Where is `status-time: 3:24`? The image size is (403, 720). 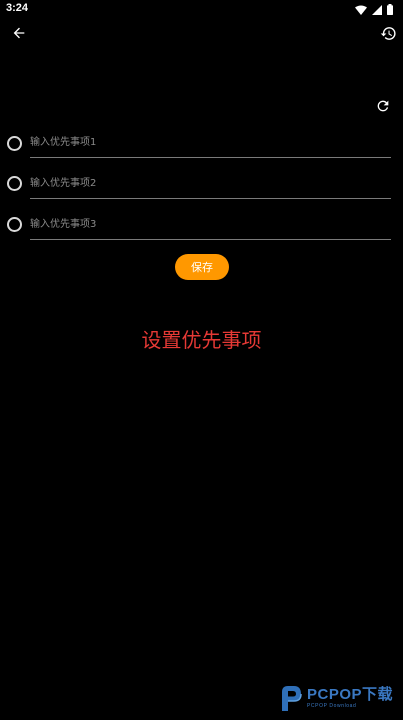
status-time: 3:24 is located at coordinates (17, 8).